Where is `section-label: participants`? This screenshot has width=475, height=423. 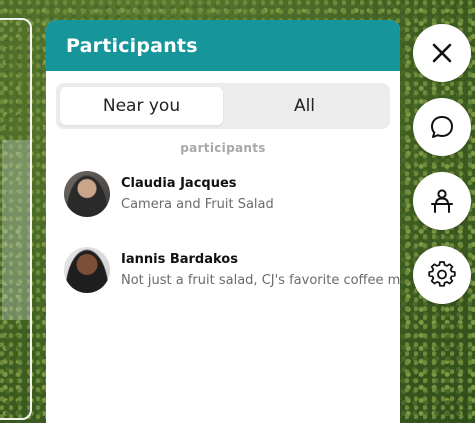 section-label: participants is located at coordinates (223, 148).